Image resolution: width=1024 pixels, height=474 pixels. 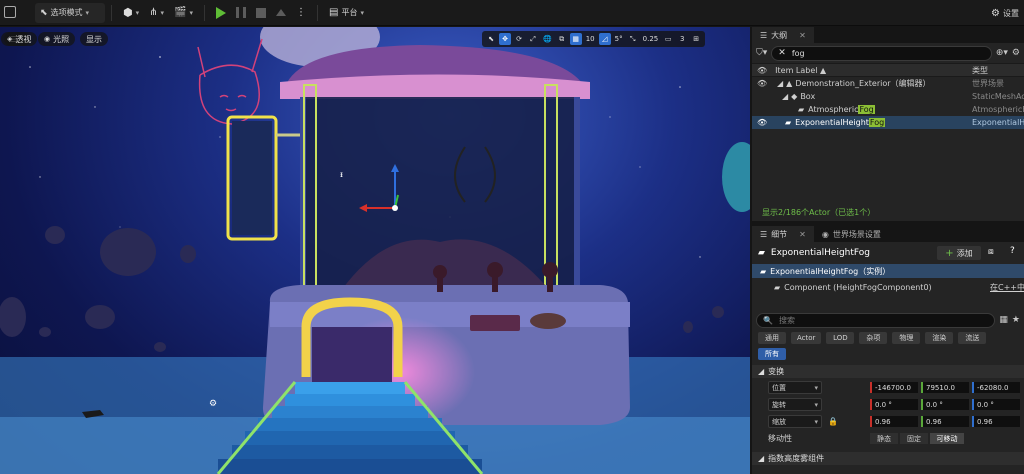 What do you see at coordinates (795, 404) in the screenshot?
I see `rotation-mode-select: 旋转 ▾` at bounding box center [795, 404].